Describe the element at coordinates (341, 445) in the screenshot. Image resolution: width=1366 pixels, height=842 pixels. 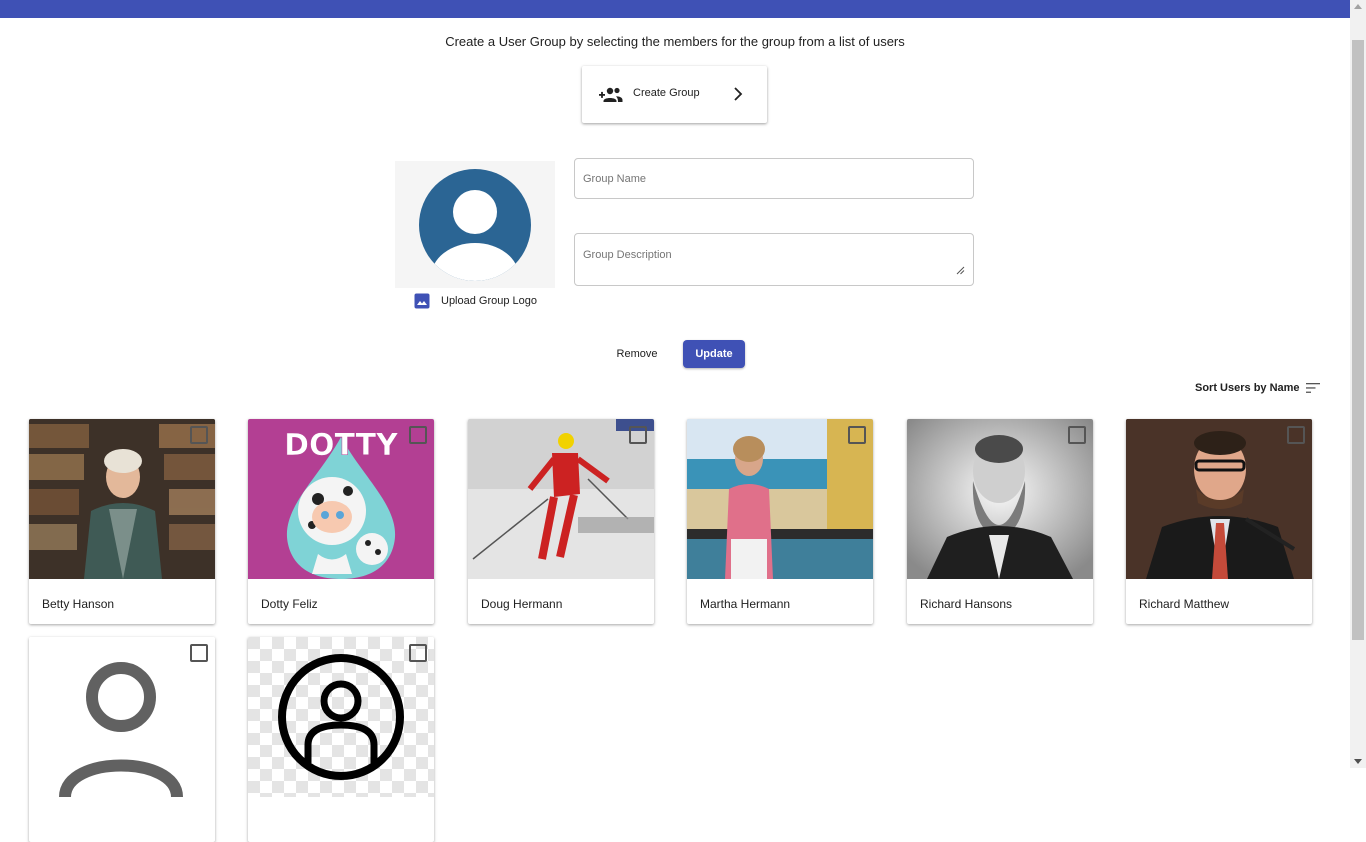
I see `svg-text: DOTTY` at that location.